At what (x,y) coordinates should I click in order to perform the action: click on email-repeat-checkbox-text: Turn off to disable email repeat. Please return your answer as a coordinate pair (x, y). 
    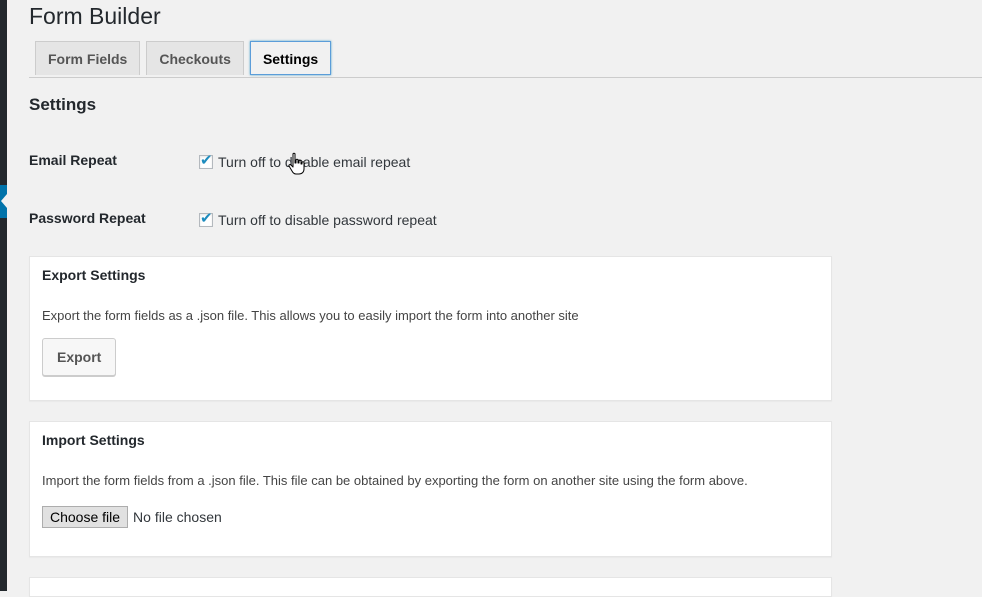
    Looking at the image, I should click on (314, 162).